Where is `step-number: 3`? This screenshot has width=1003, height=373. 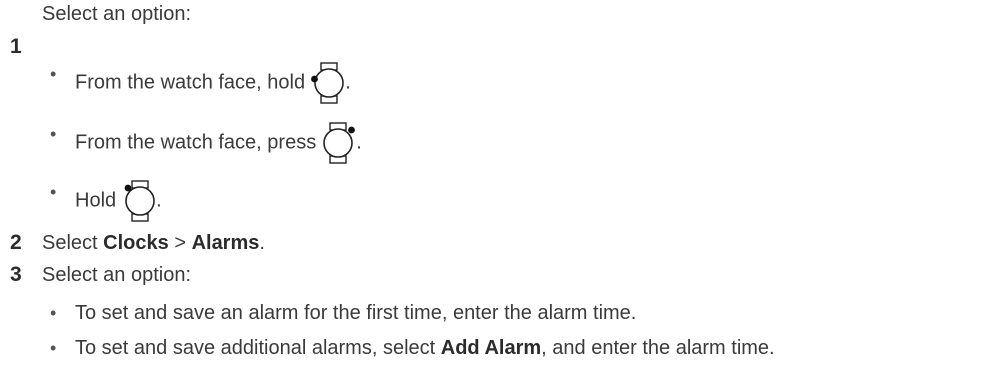 step-number: 3 is located at coordinates (16, 274).